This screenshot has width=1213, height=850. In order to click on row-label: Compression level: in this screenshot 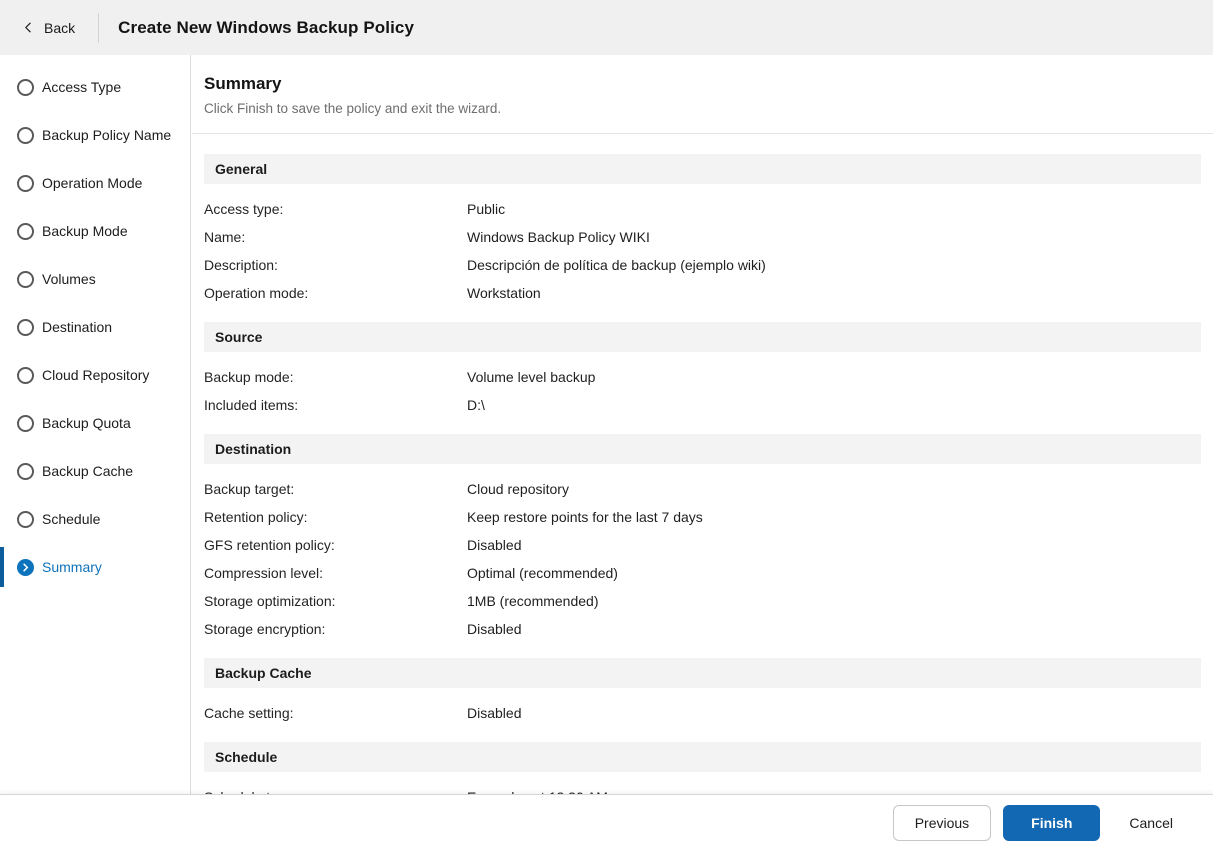, I will do `click(264, 573)`.